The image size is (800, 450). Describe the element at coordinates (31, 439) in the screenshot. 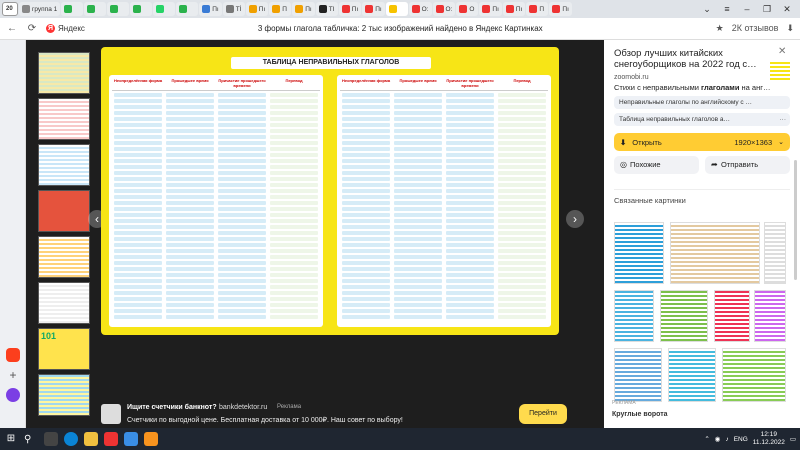

I see `search-icon: ⚲` at that location.